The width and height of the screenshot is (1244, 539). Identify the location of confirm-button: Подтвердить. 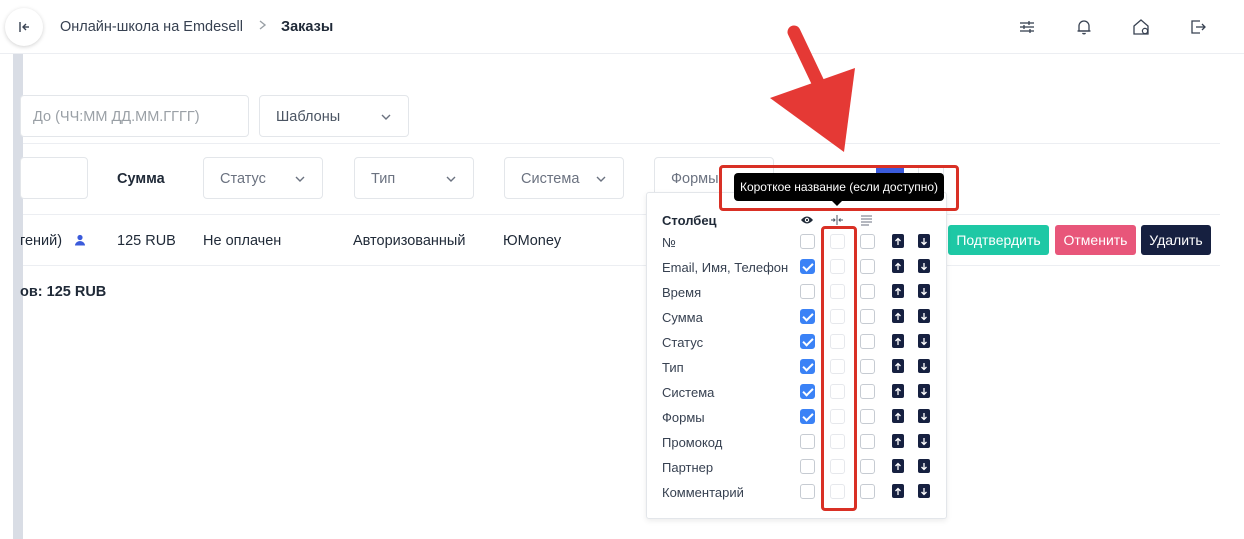
(998, 240).